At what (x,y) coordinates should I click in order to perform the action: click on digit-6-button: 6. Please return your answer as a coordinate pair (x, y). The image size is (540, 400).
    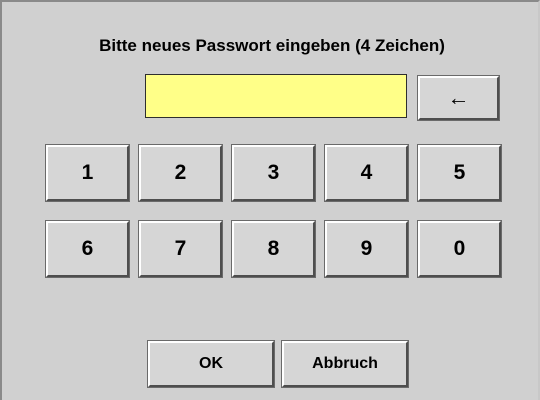
    Looking at the image, I should click on (87, 249).